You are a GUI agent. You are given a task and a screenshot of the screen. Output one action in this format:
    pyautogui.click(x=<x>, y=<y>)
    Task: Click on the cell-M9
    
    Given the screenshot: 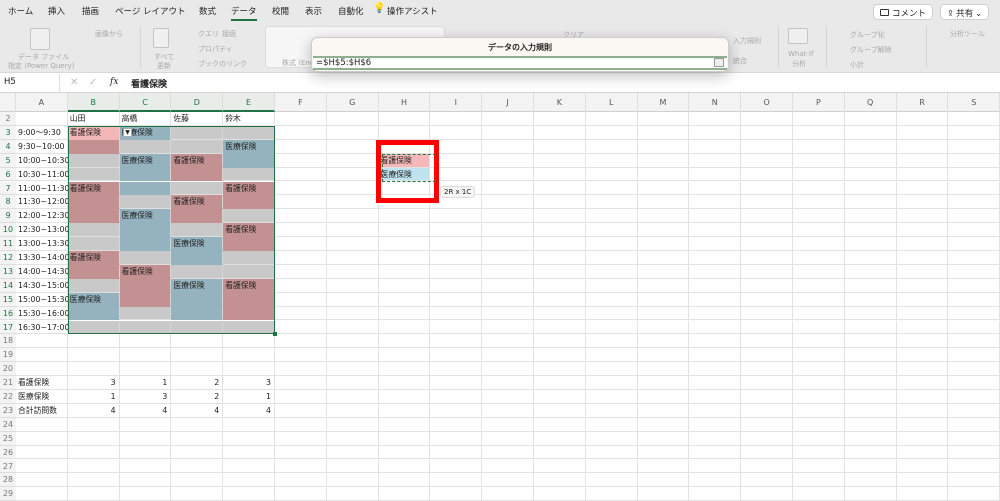 What is the action you would take?
    pyautogui.click(x=663, y=216)
    